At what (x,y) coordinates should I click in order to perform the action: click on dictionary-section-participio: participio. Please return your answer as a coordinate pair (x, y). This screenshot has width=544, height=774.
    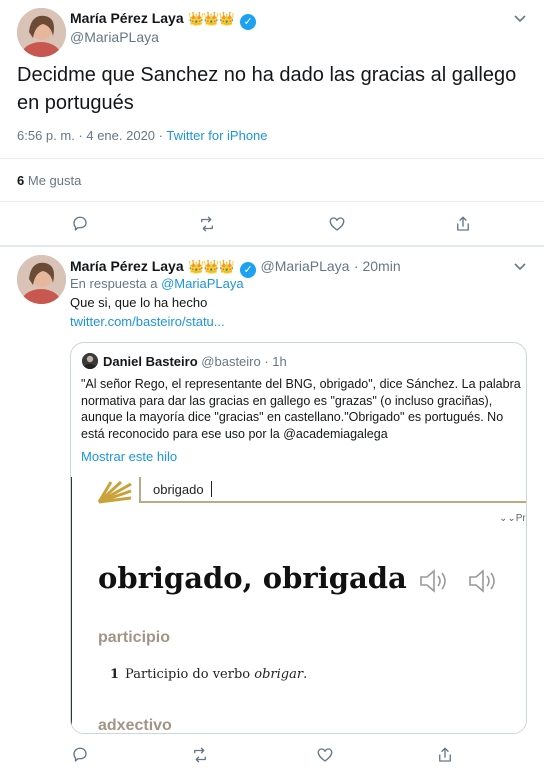
    Looking at the image, I should click on (134, 637).